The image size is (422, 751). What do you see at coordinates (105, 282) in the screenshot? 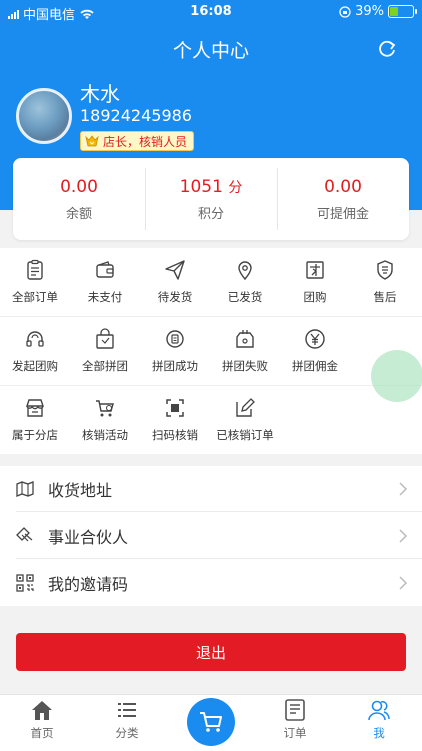
I see `grid-item-unpaid: 未支付` at bounding box center [105, 282].